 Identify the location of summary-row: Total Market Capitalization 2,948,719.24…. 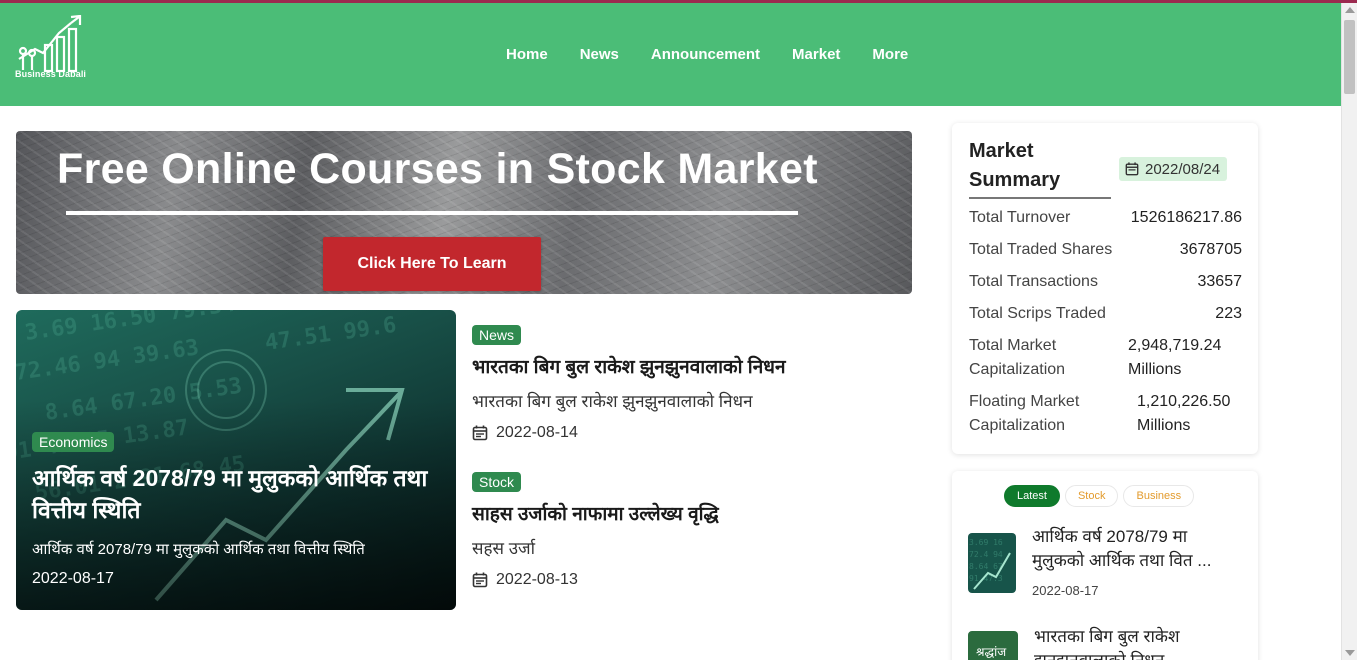
(1105, 358).